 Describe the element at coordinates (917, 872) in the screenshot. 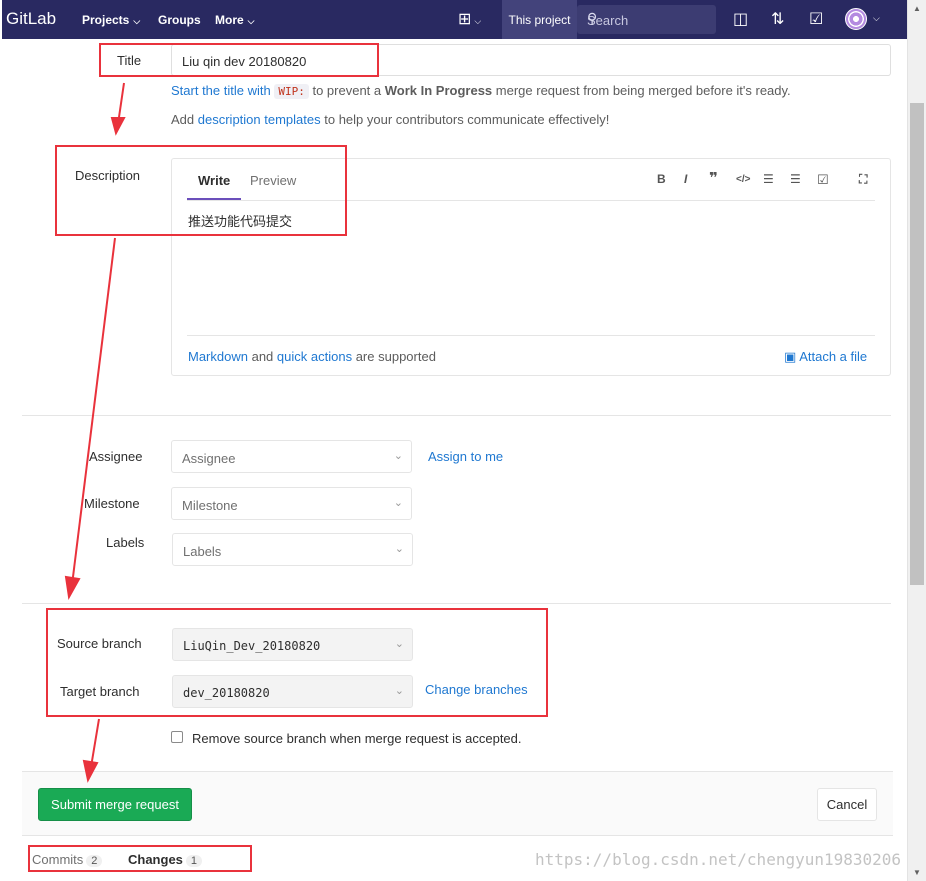

I see `scroll-down-arrow-icon: ▼` at that location.